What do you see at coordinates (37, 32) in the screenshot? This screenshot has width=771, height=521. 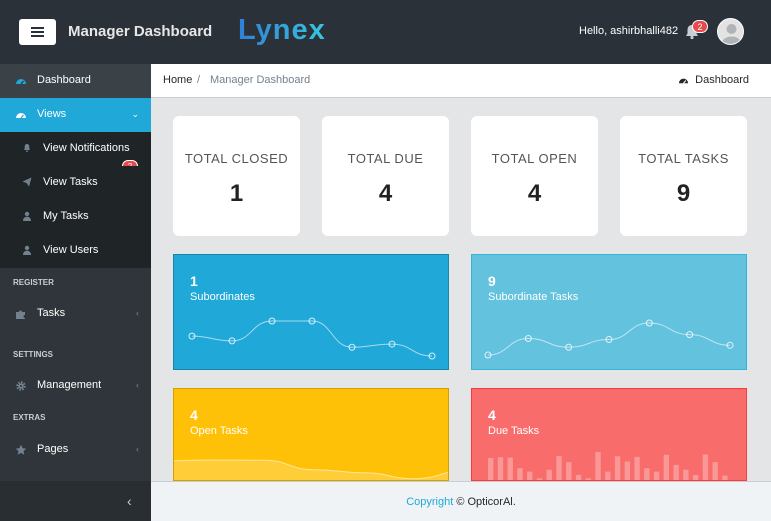 I see `hamburger-icon` at bounding box center [37, 32].